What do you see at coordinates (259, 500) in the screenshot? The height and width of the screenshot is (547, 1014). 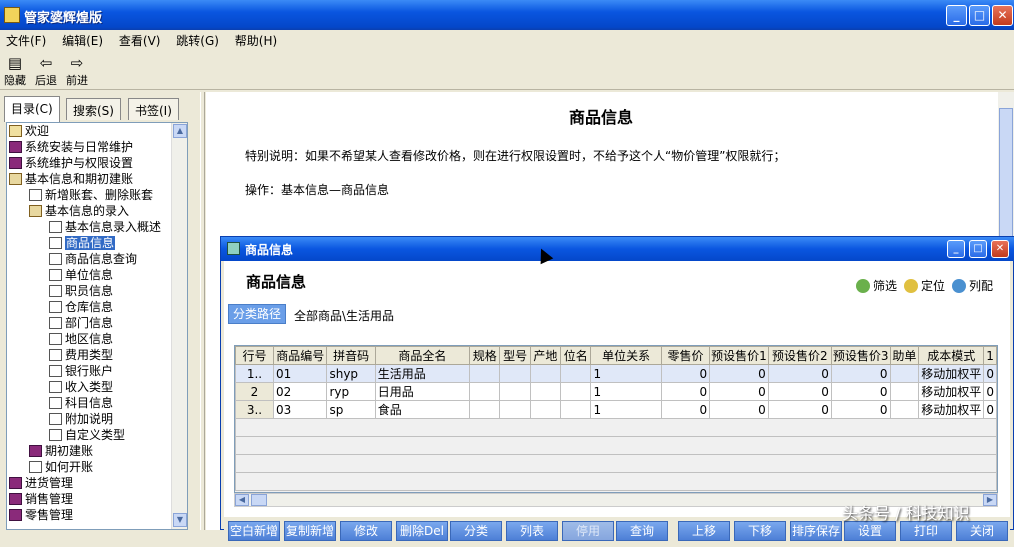 I see `h-scroll-thumb` at bounding box center [259, 500].